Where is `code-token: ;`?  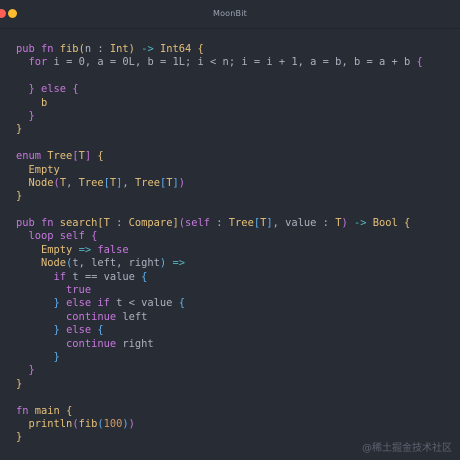 code-token: ; is located at coordinates (235, 62).